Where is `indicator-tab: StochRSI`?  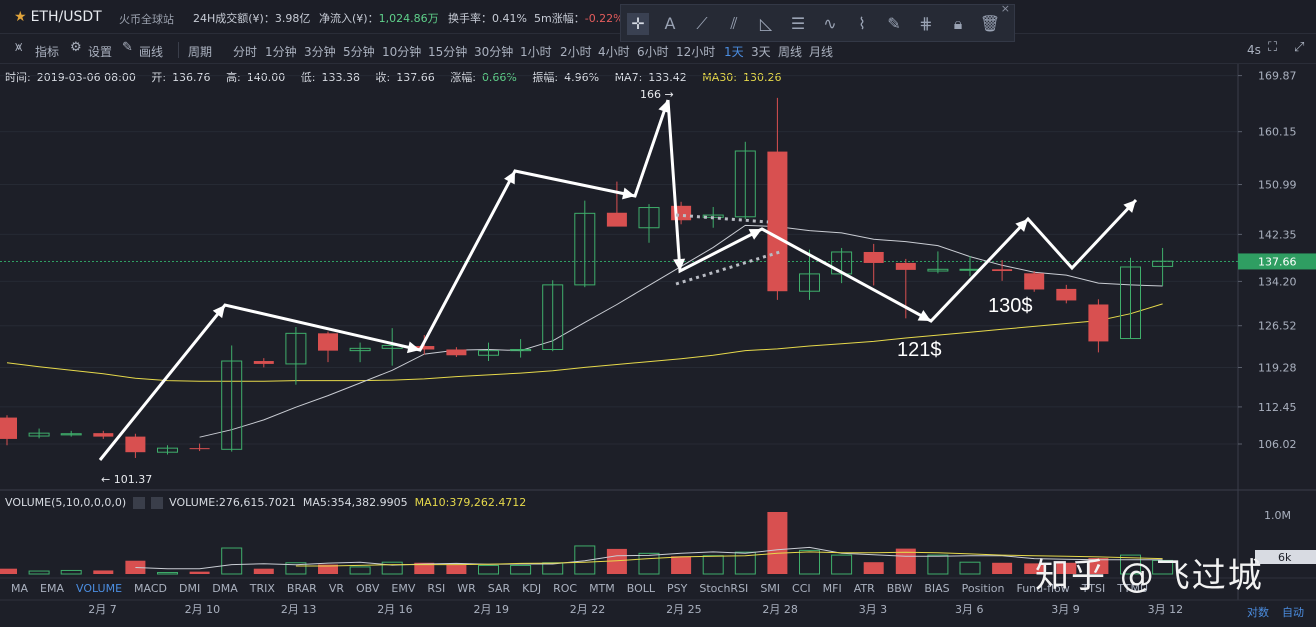
indicator-tab: StochRSI is located at coordinates (723, 588).